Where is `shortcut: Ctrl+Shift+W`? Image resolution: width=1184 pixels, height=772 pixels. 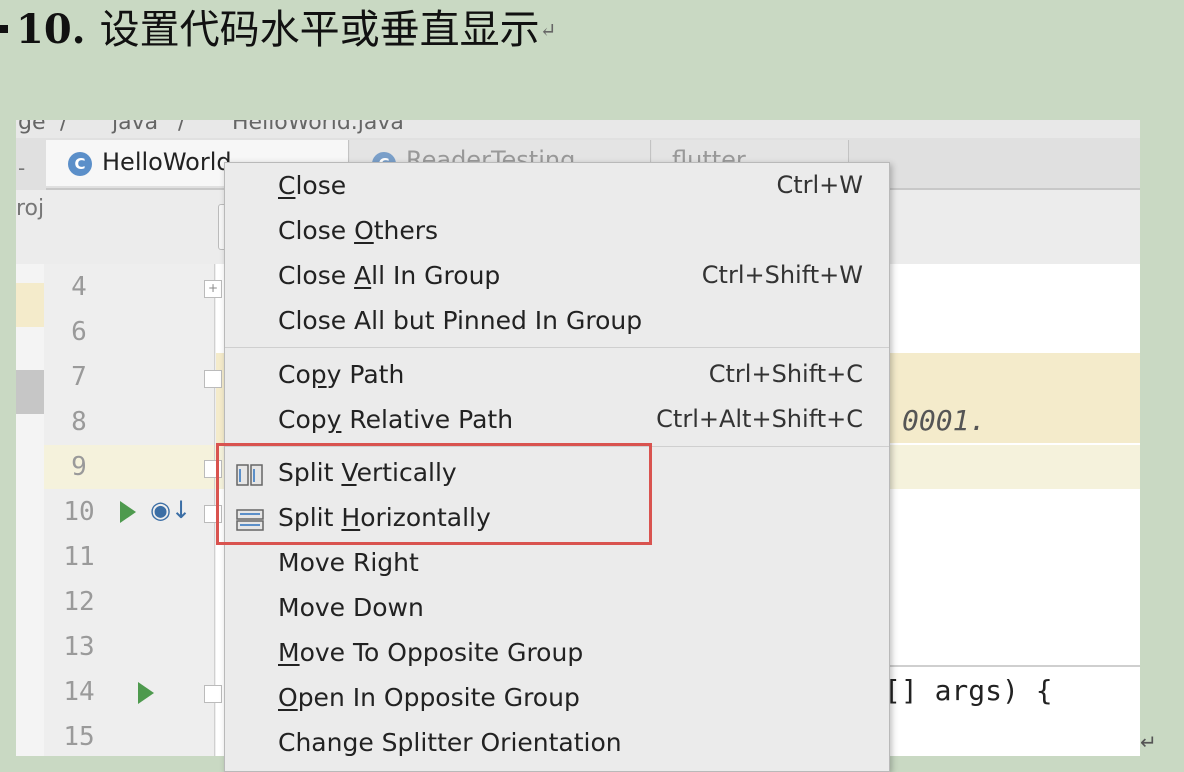 shortcut: Ctrl+Shift+W is located at coordinates (782, 275).